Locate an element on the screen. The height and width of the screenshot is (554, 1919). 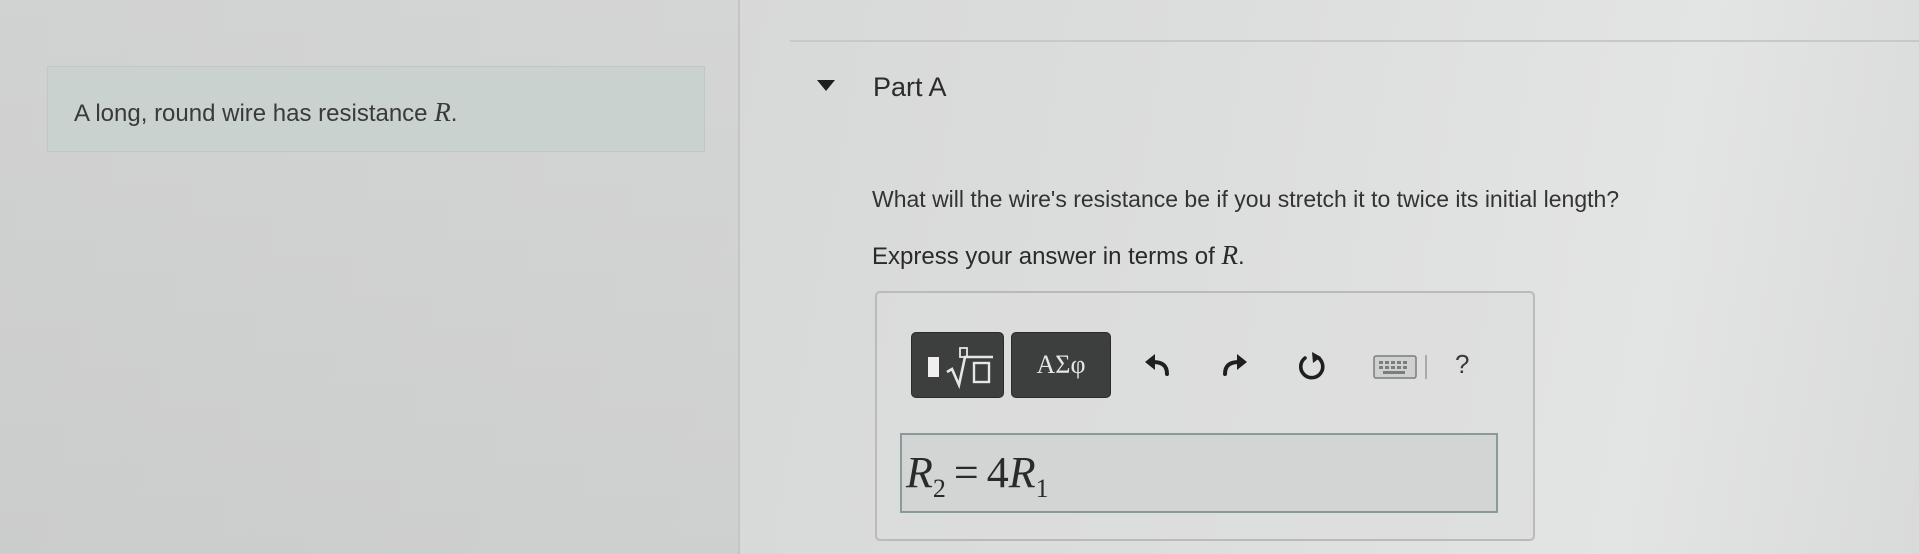
templates-button is located at coordinates (957, 365).